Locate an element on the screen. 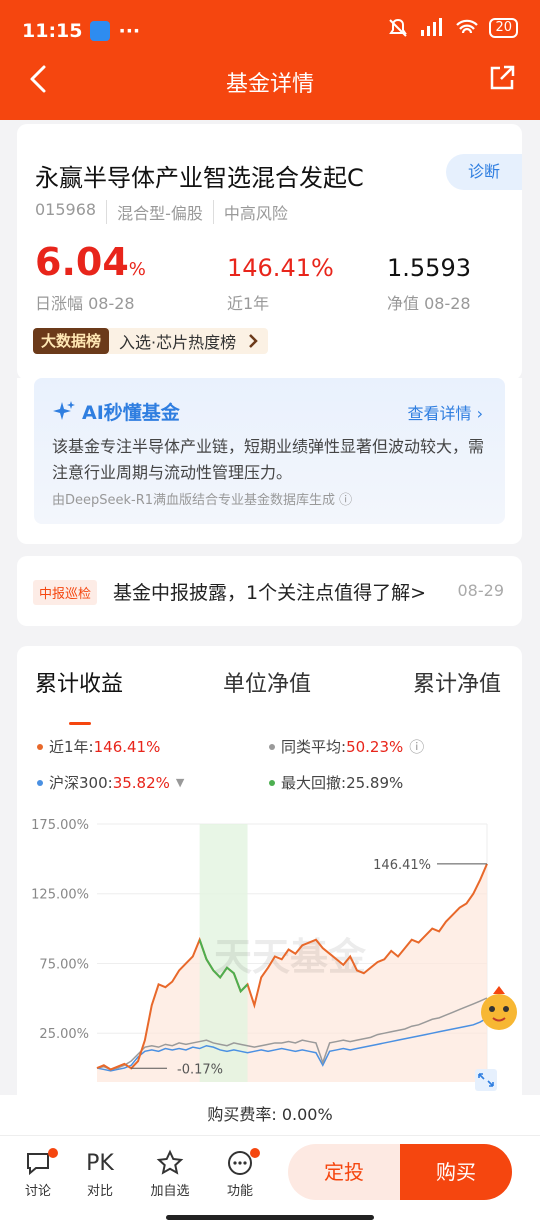  status-bar-left: 11:15 ··· is located at coordinates (81, 31).